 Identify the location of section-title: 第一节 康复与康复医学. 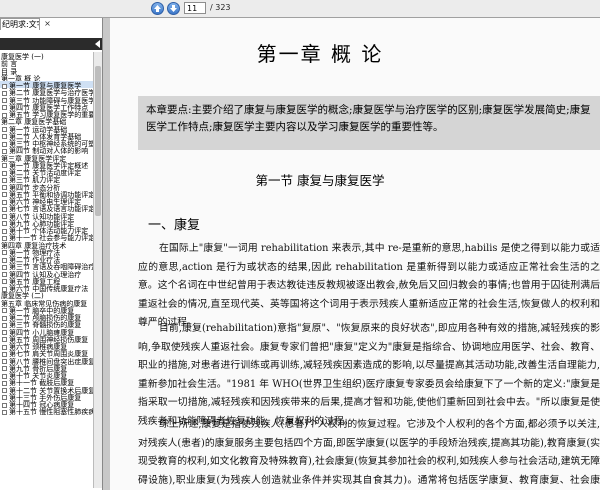
(320, 180).